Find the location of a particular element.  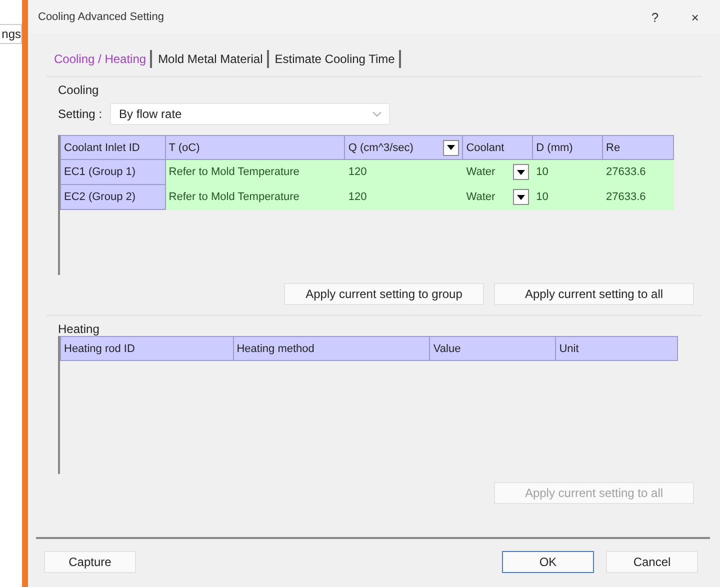

capture-button: Capture is located at coordinates (90, 562).